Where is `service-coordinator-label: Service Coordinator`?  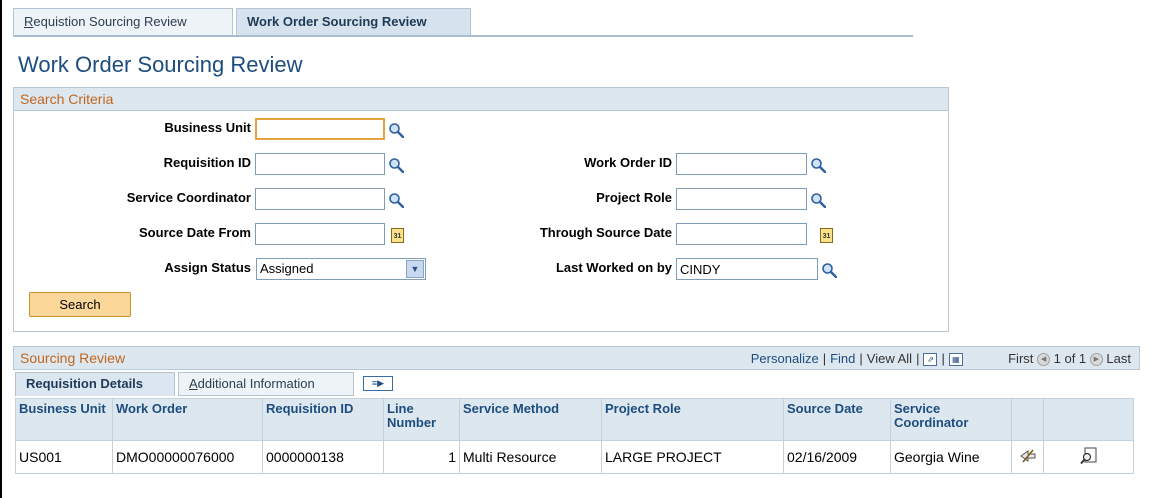
service-coordinator-label: Service Coordinator is located at coordinates (188, 197).